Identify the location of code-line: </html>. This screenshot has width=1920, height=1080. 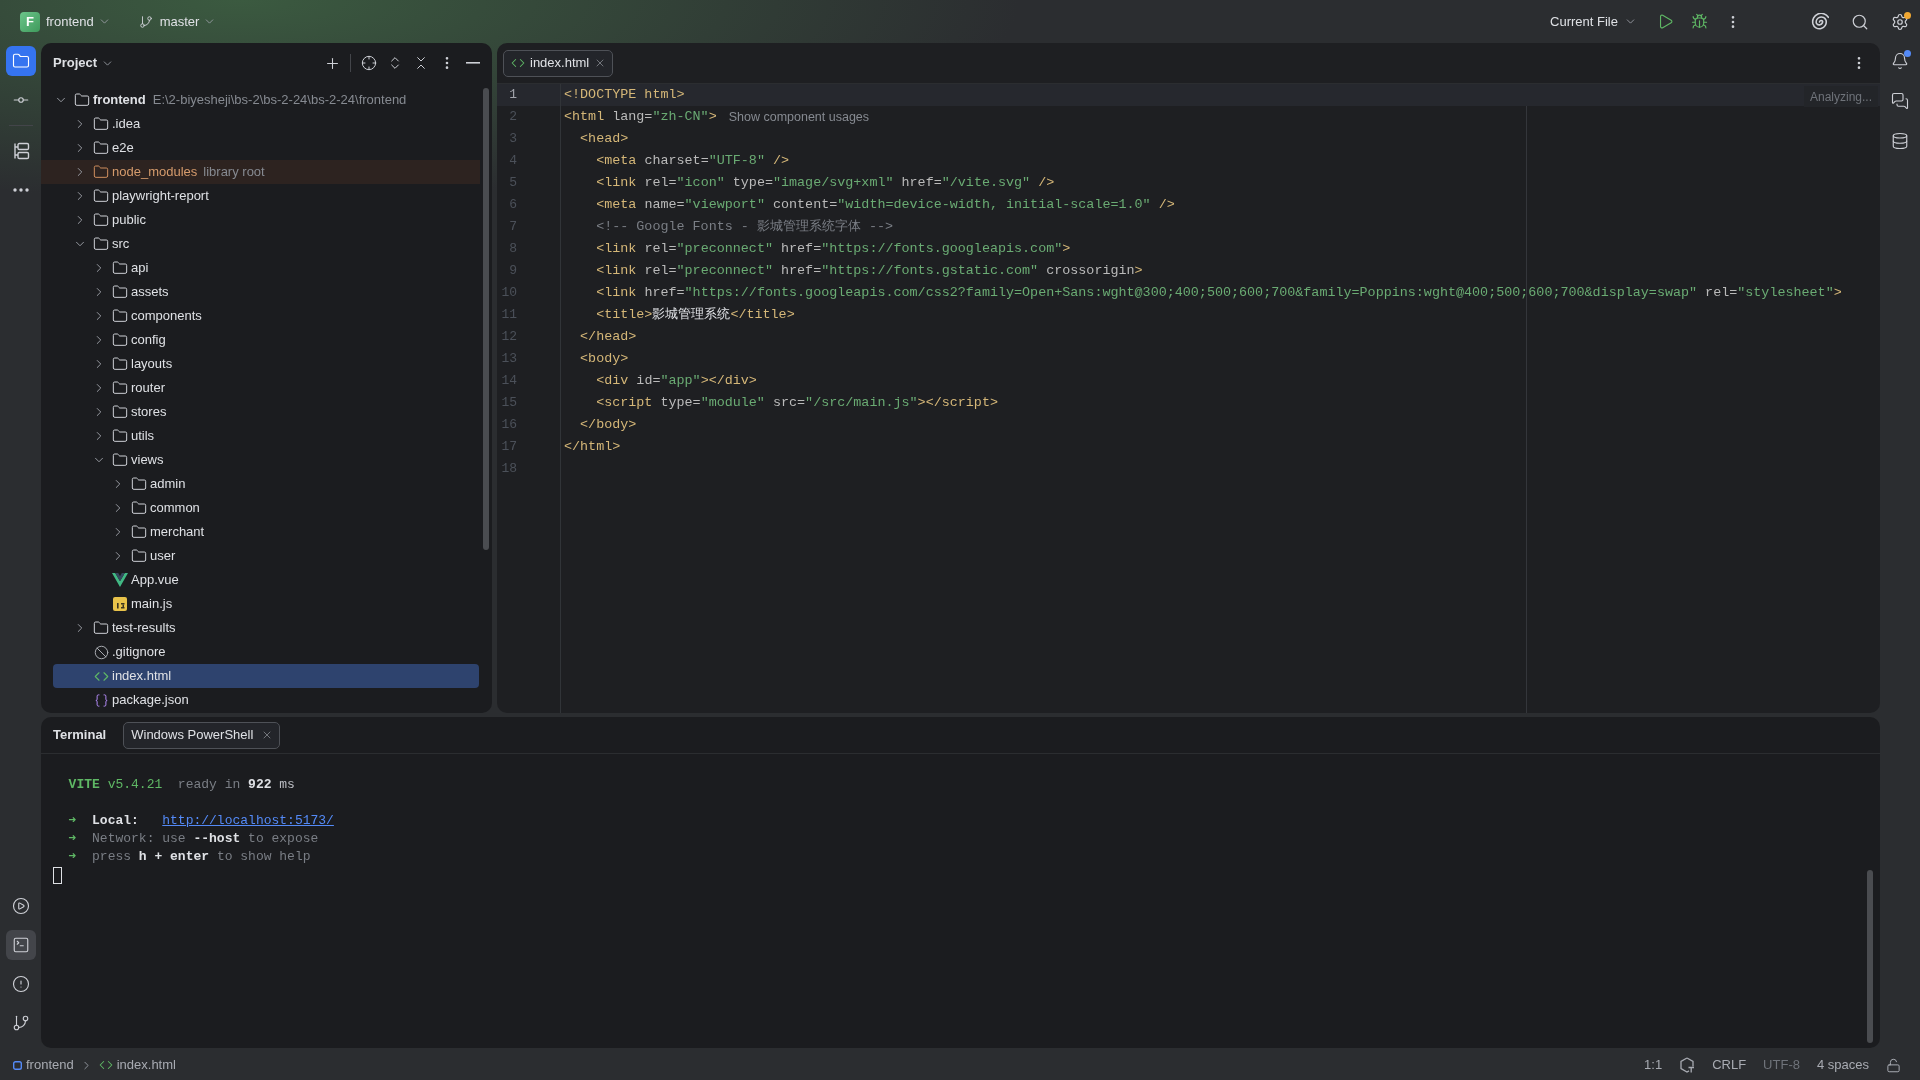
(592, 446).